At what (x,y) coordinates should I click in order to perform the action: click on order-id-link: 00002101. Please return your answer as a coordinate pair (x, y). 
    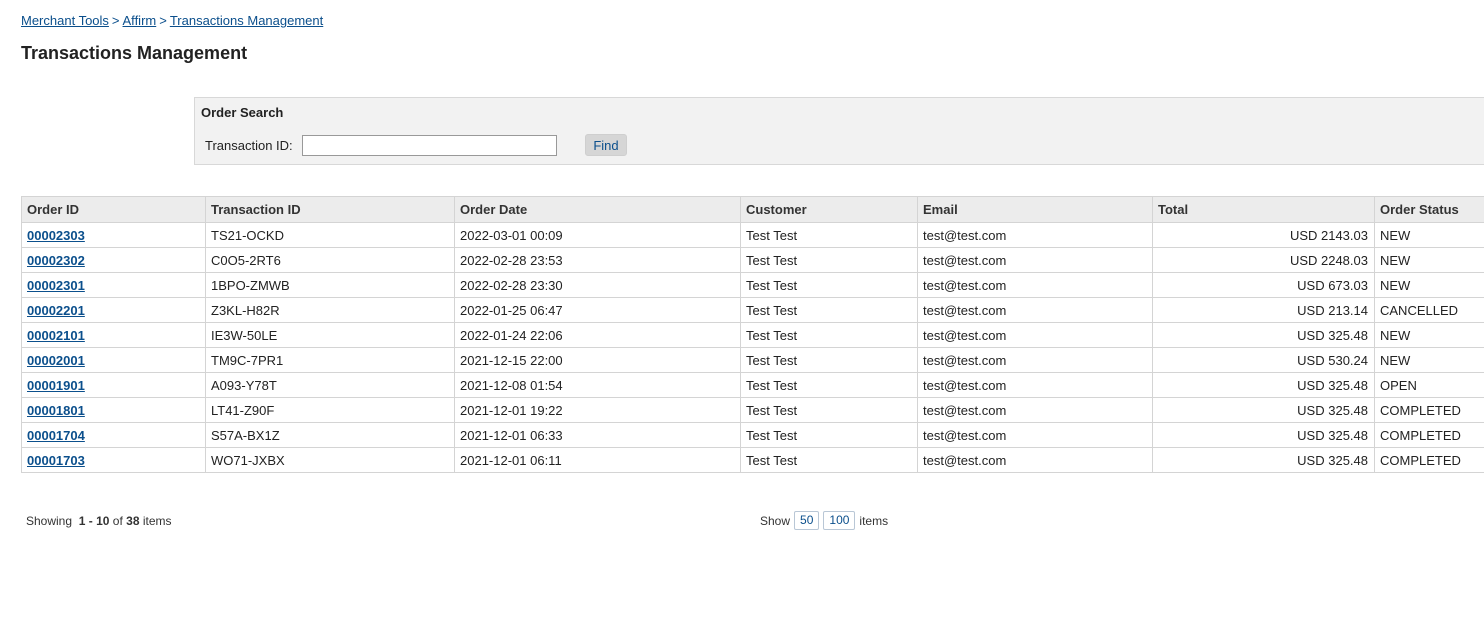
    Looking at the image, I should click on (56, 335).